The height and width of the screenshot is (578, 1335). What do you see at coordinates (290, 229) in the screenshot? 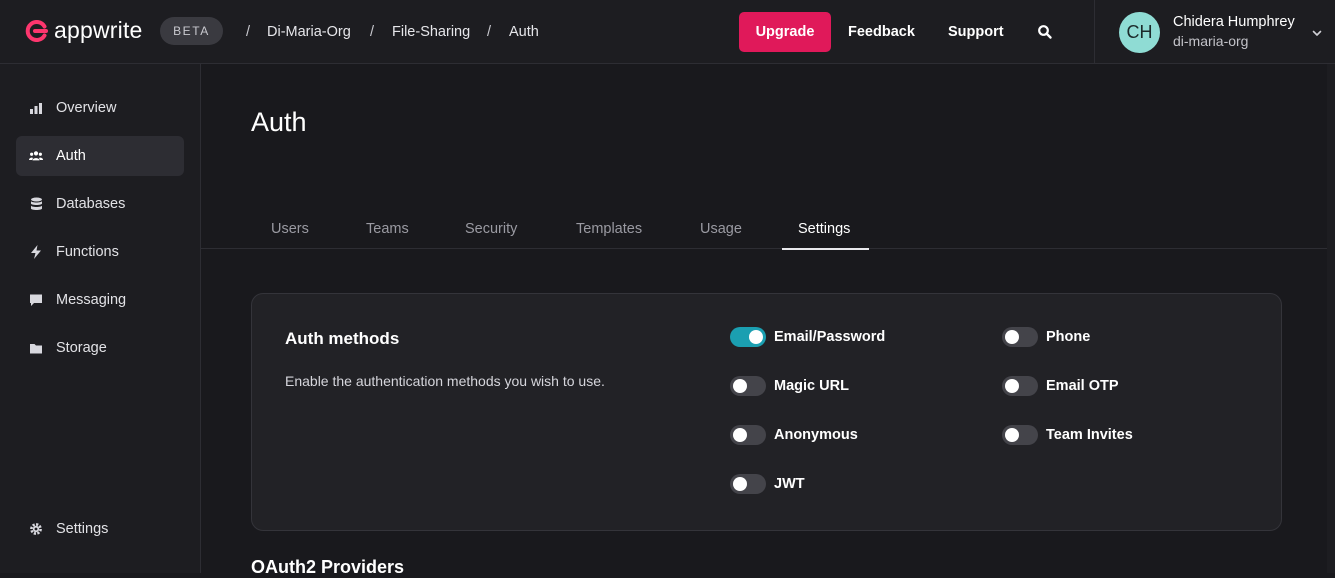
I see `tab-users: Users` at bounding box center [290, 229].